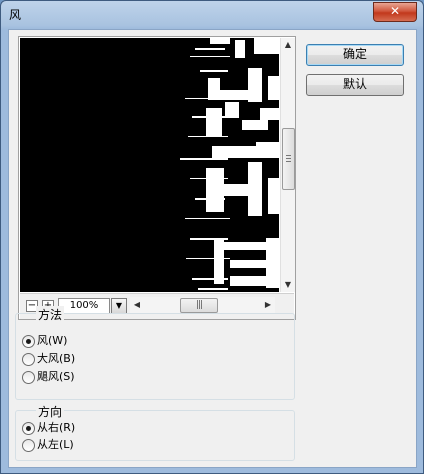 This screenshot has width=424, height=474. What do you see at coordinates (56, 427) in the screenshot?
I see `radio-label: 从右(R)` at bounding box center [56, 427].